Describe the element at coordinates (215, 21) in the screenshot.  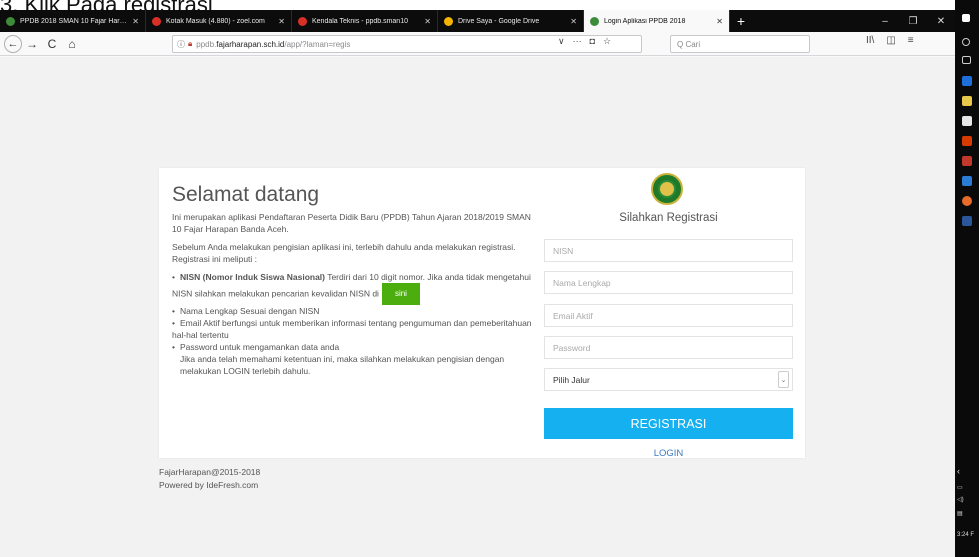
I see `tab-title: Kotak Masuk (4.880) - zoel.com` at that location.